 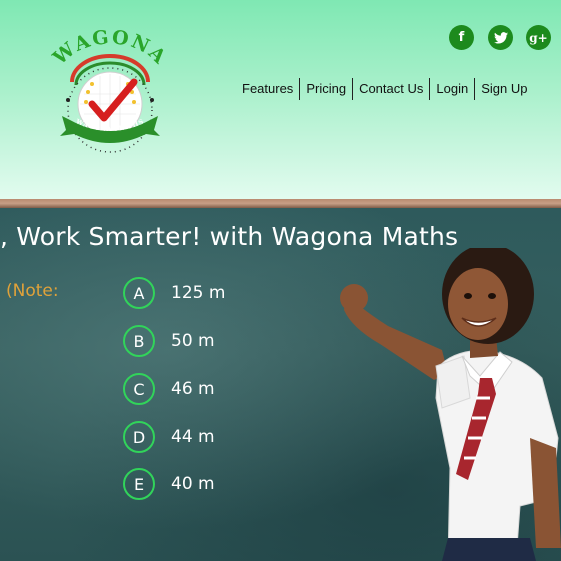 I want to click on google-plus-icon: g+, so click(x=538, y=37).